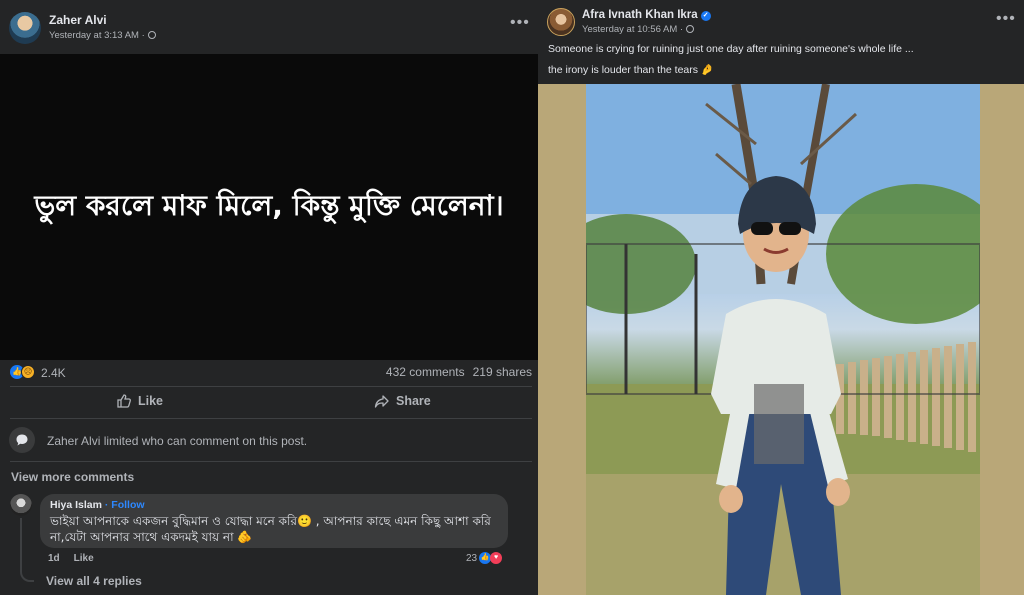 The width and height of the screenshot is (1024, 595). What do you see at coordinates (151, 401) in the screenshot?
I see `like-label: Like` at bounding box center [151, 401].